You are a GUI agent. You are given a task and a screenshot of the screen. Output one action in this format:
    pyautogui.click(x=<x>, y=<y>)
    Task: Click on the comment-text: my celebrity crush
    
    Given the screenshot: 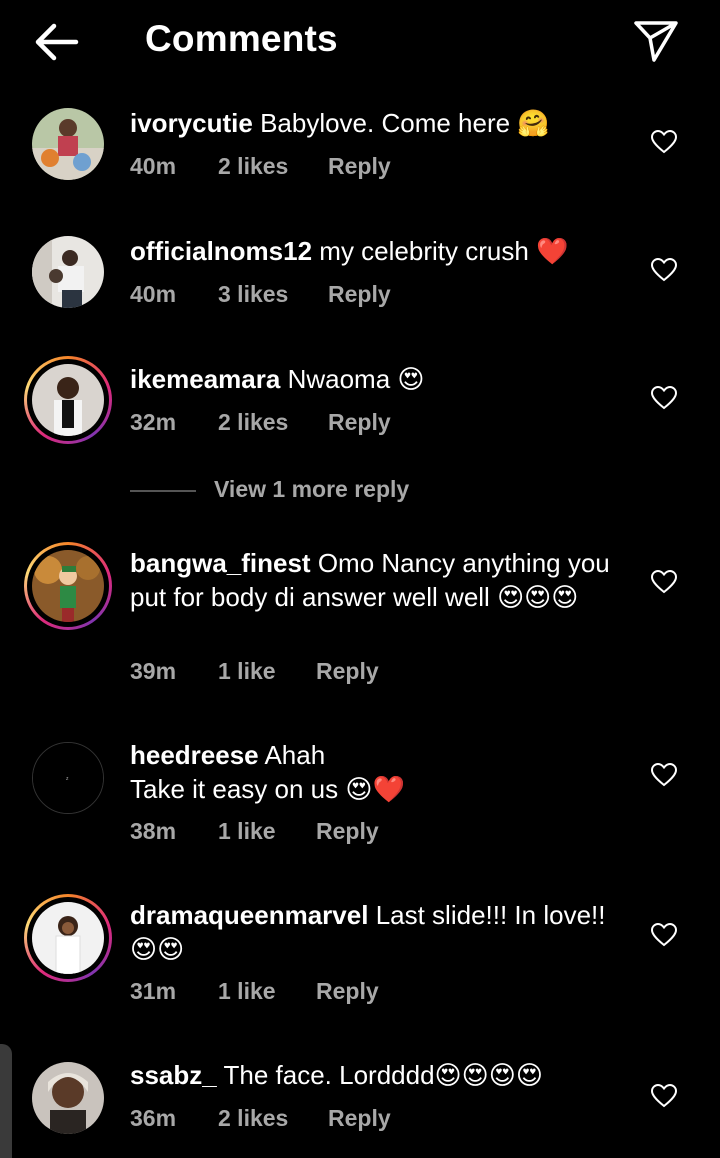 What is the action you would take?
    pyautogui.click(x=424, y=251)
    